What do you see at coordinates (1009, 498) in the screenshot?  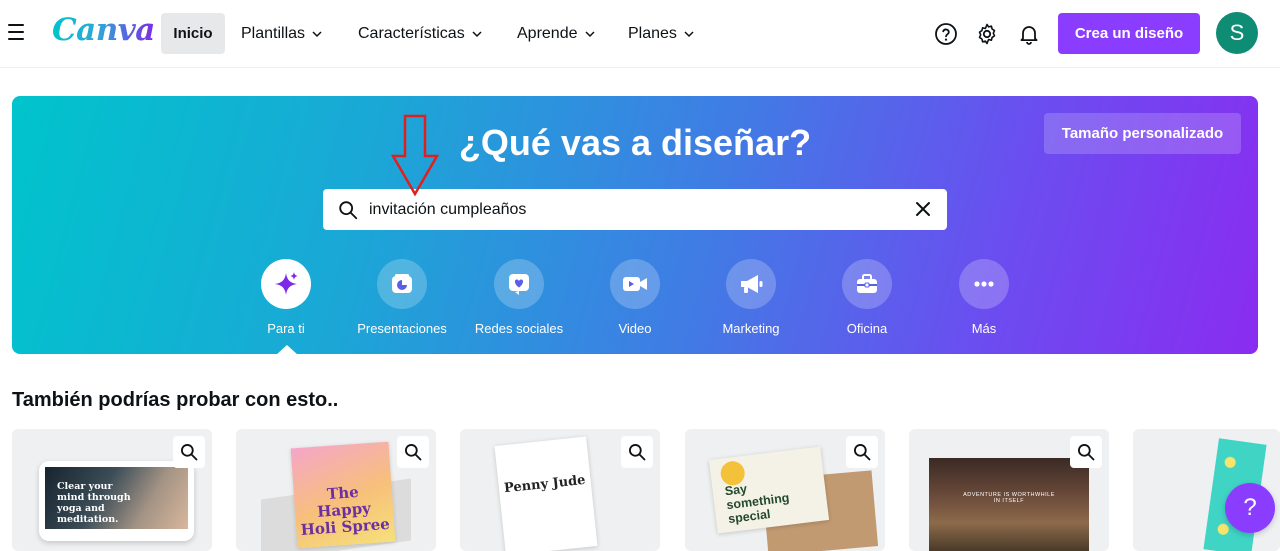 I see `card-text: ADVENTURE IS WORTHWHILE IN ITSELF` at bounding box center [1009, 498].